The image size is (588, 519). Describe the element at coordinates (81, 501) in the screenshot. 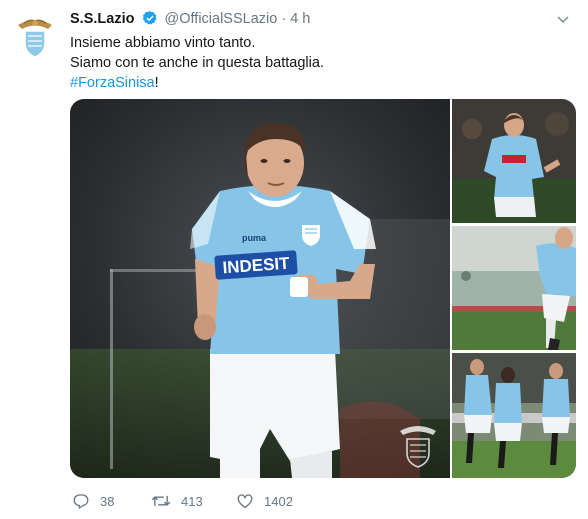

I see `reply-icon` at that location.